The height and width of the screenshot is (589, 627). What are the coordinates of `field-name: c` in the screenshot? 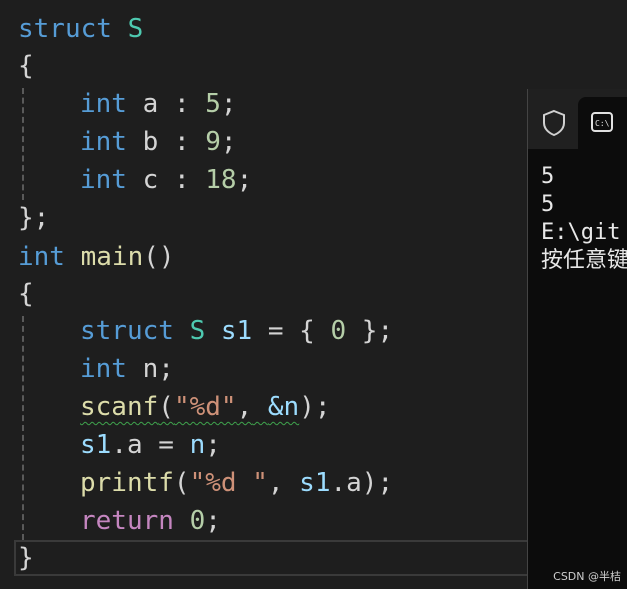 It's located at (150, 180).